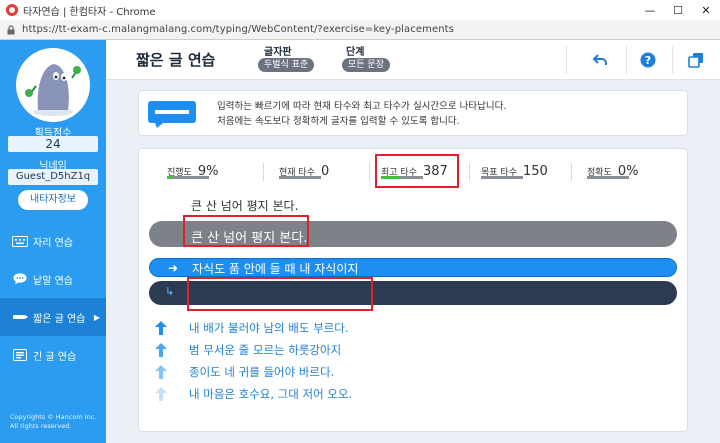 This screenshot has width=720, height=443. I want to click on help-icon: ?, so click(648, 60).